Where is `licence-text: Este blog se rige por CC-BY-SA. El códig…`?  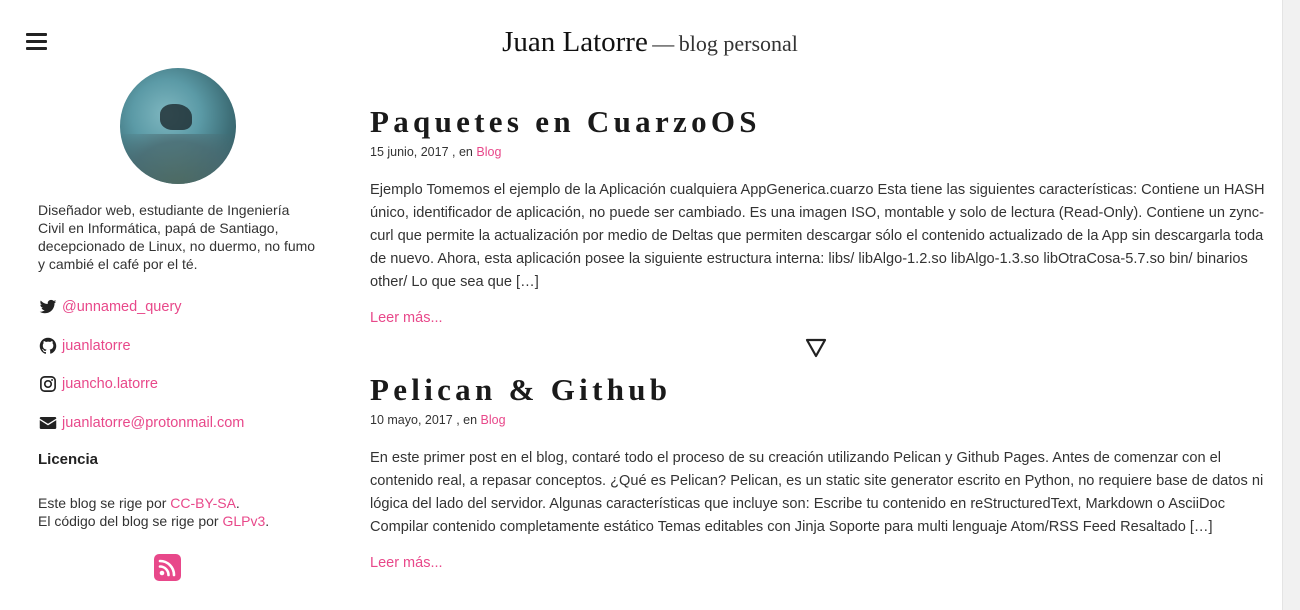 licence-text: Este blog se rige por CC-BY-SA. El códig… is located at coordinates (178, 512).